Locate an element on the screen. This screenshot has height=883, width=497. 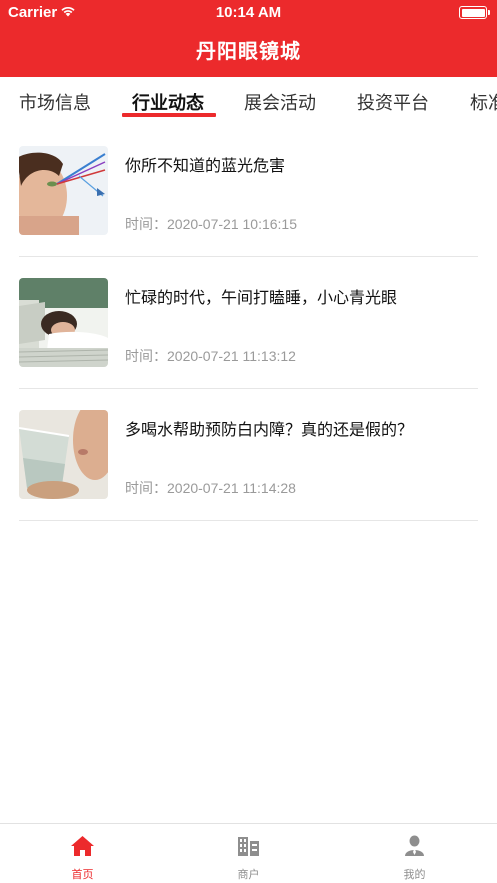
tab-investment: 投资平台 is located at coordinates (393, 102).